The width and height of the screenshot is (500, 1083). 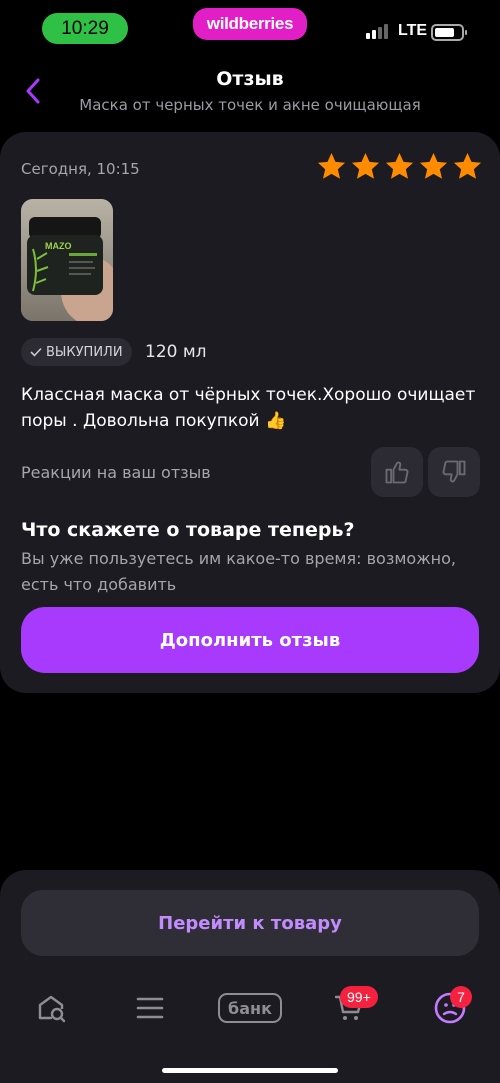 I want to click on product-volume: 120 мл, so click(x=176, y=352).